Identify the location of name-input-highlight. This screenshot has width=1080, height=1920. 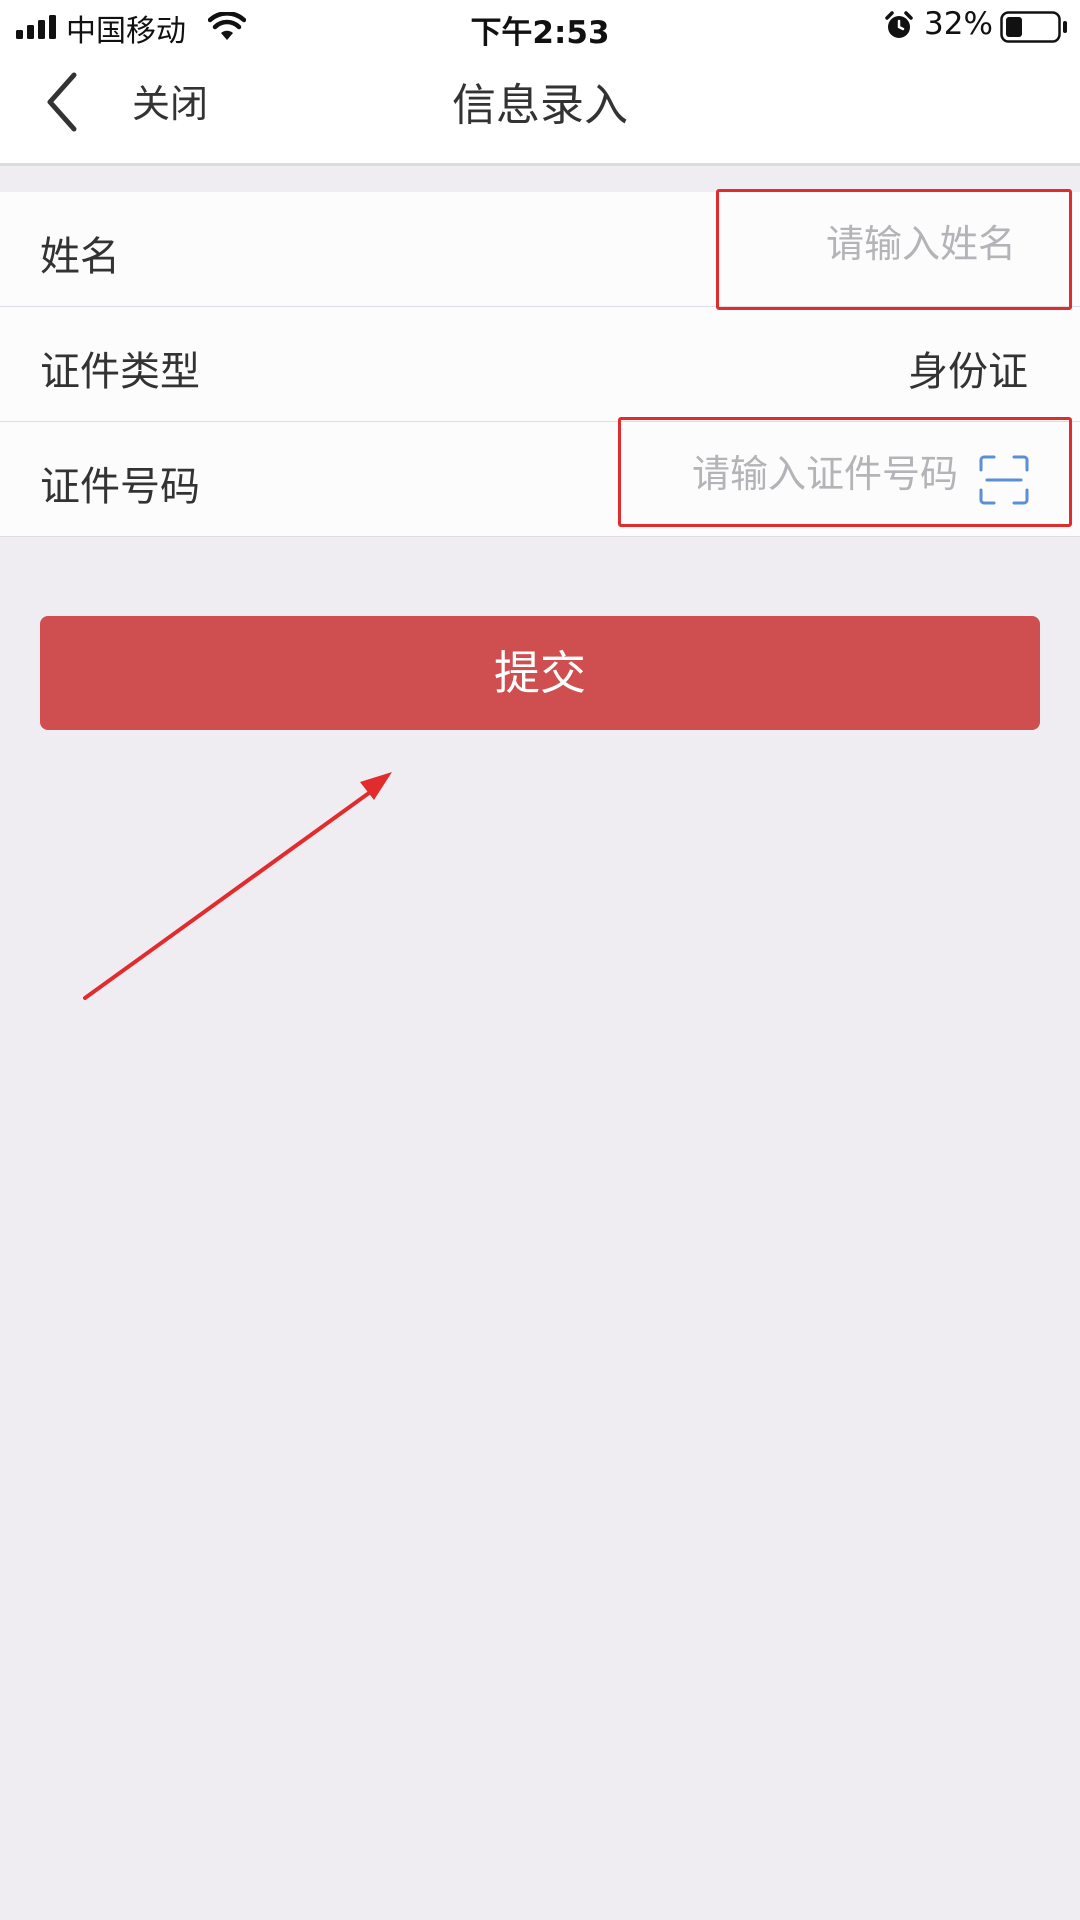
(894, 249).